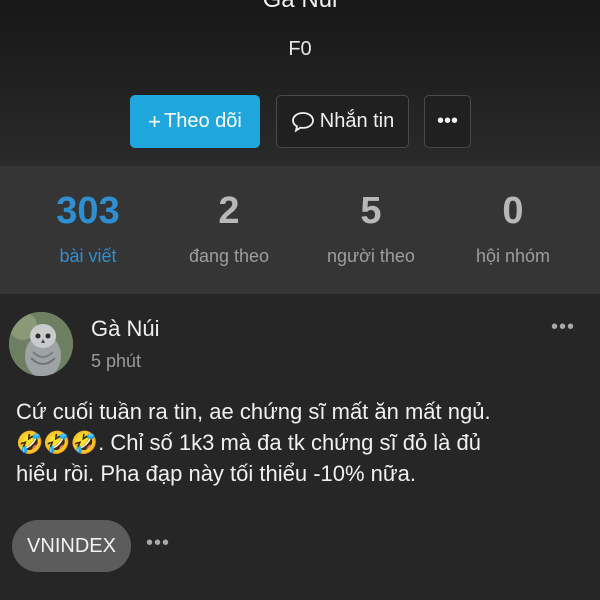  Describe the element at coordinates (513, 256) in the screenshot. I see `stat-label: hội nhóm` at that location.